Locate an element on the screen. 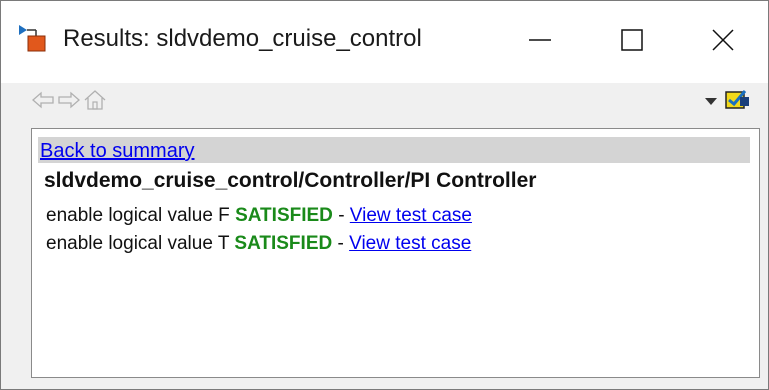 The image size is (769, 390). maximize-icon is located at coordinates (632, 42).